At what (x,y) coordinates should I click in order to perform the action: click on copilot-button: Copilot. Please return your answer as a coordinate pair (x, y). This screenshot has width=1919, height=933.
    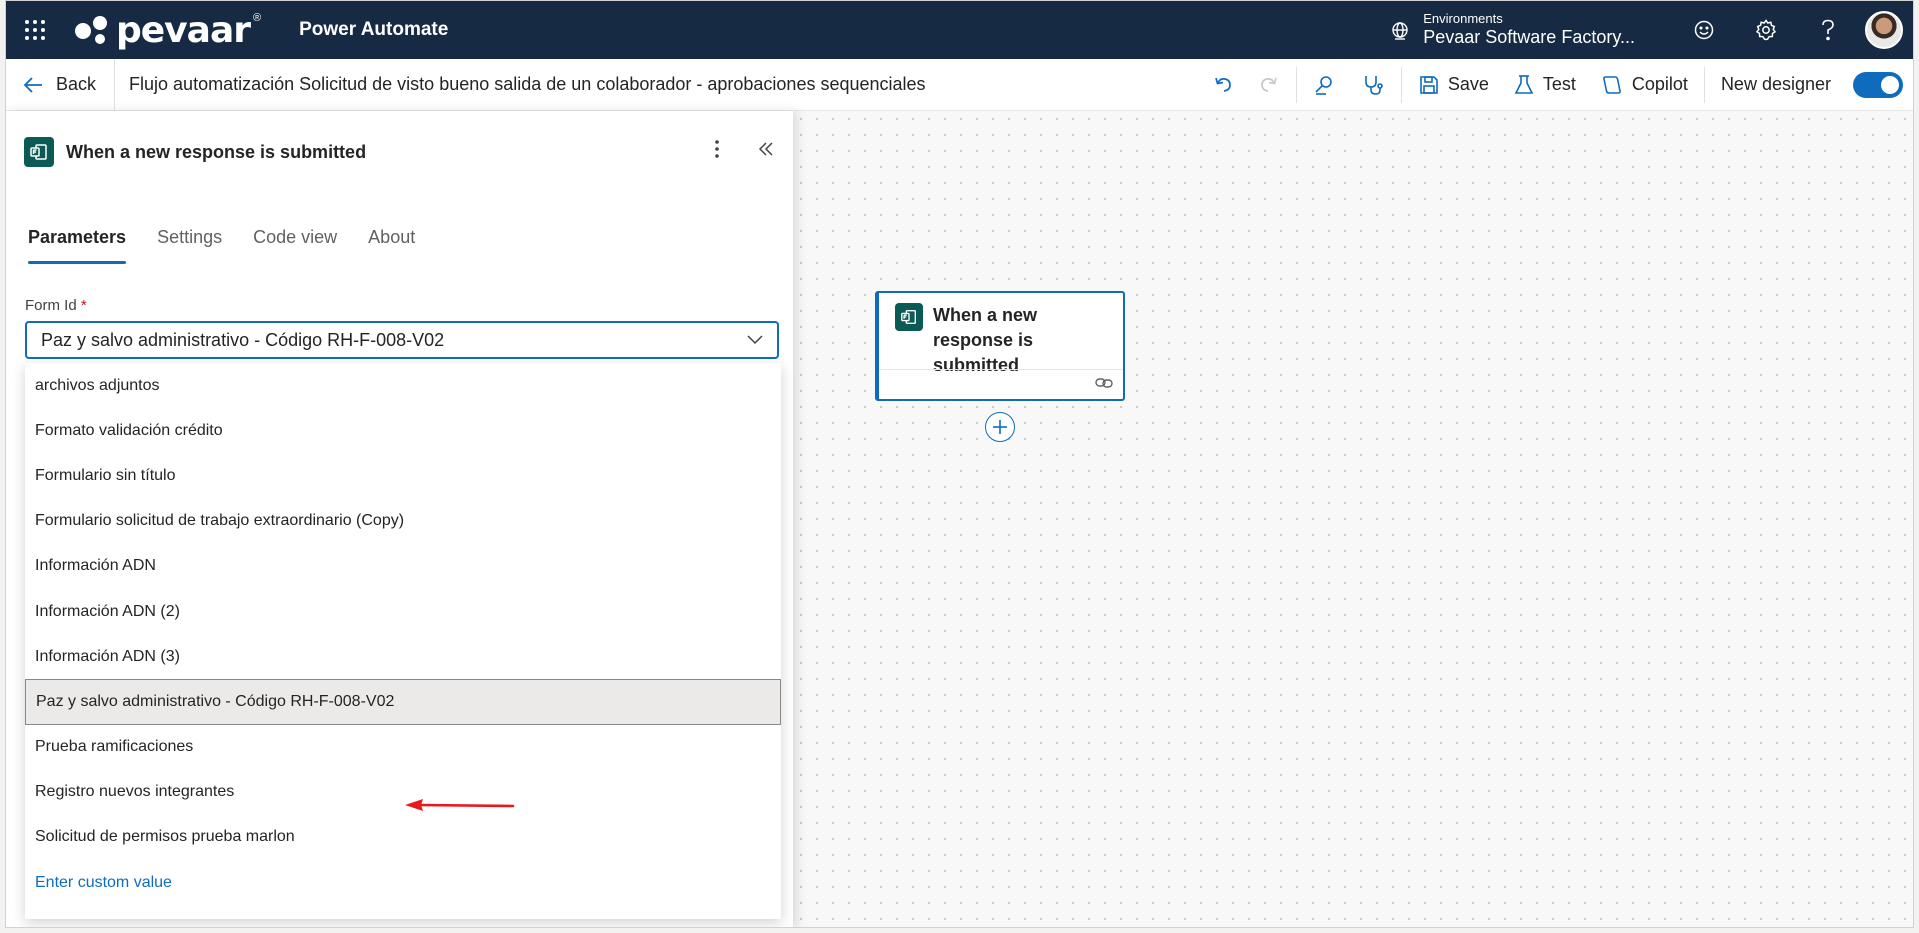
    Looking at the image, I should click on (1644, 84).